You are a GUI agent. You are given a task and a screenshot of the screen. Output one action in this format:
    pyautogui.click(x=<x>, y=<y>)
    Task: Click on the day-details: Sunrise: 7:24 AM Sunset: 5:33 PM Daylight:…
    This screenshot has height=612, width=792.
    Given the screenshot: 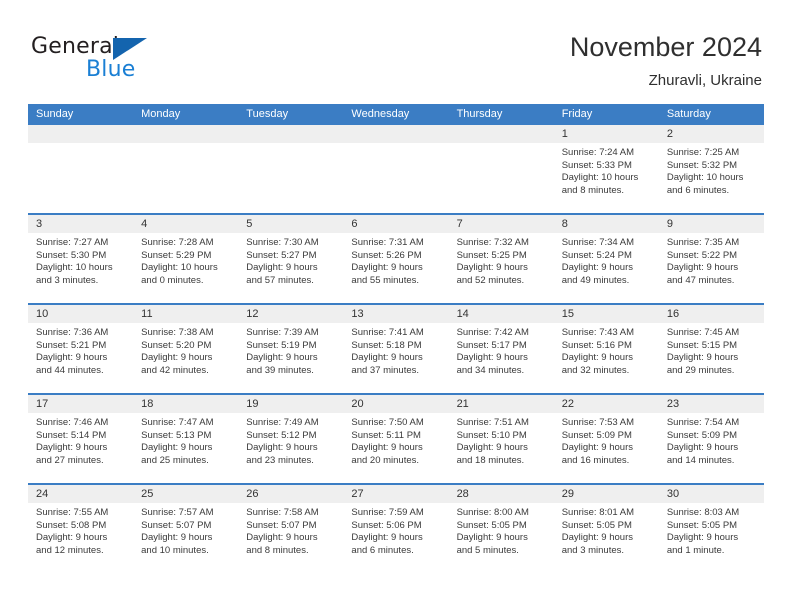 What is the action you would take?
    pyautogui.click(x=606, y=170)
    